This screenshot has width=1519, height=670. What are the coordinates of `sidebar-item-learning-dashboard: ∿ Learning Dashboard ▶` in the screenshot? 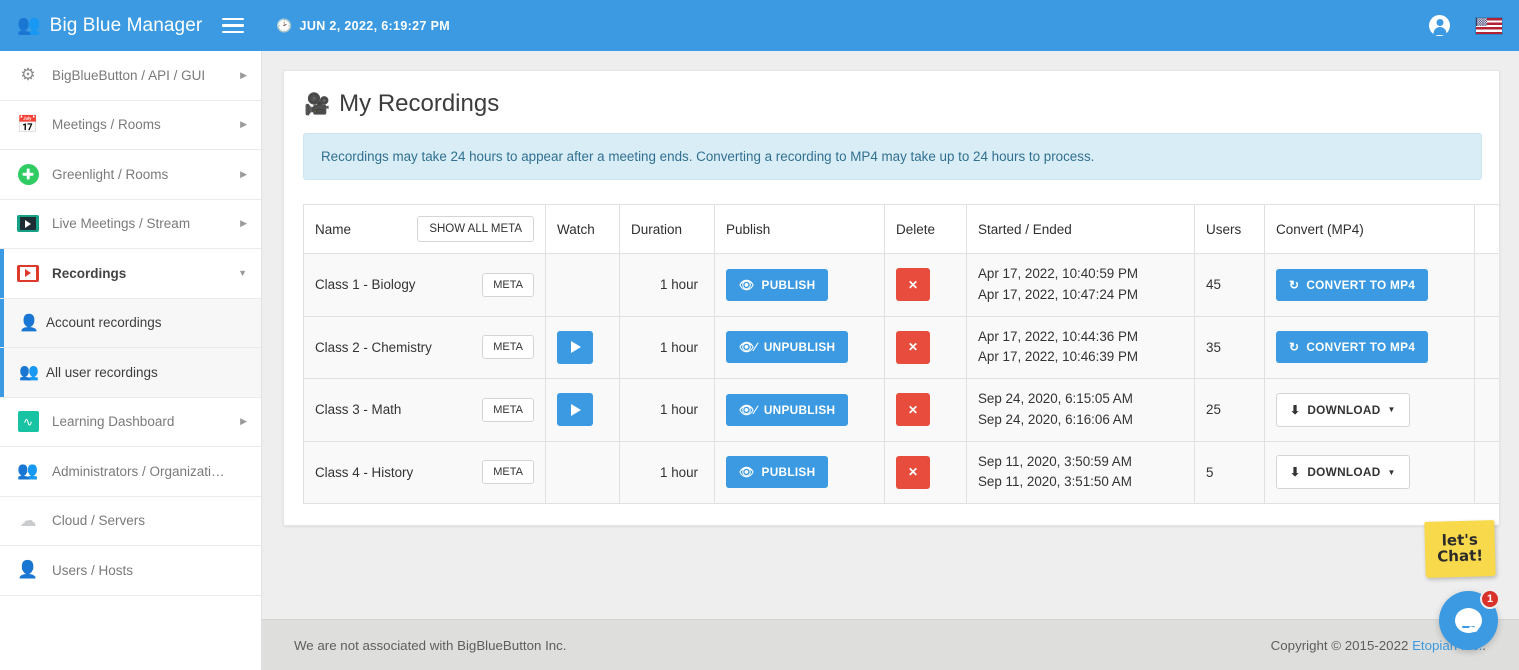 It's located at (130, 422).